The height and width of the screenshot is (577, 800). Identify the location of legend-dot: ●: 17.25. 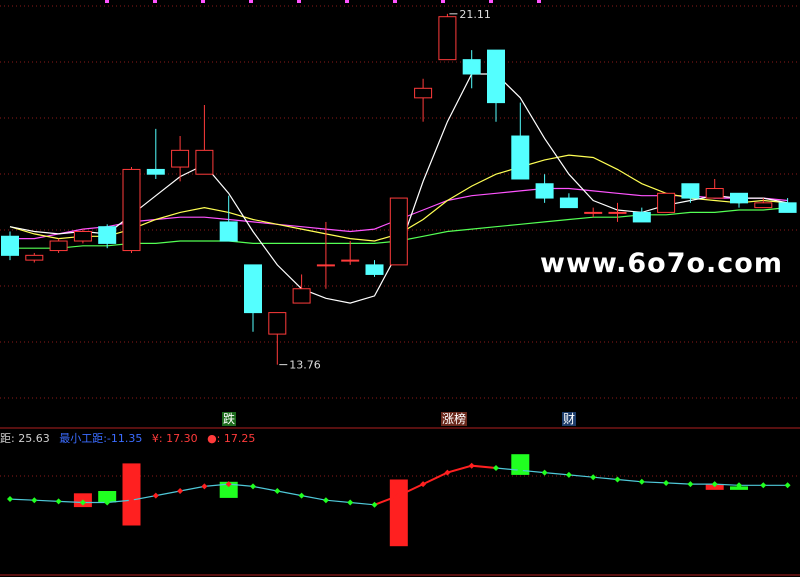
(231, 438).